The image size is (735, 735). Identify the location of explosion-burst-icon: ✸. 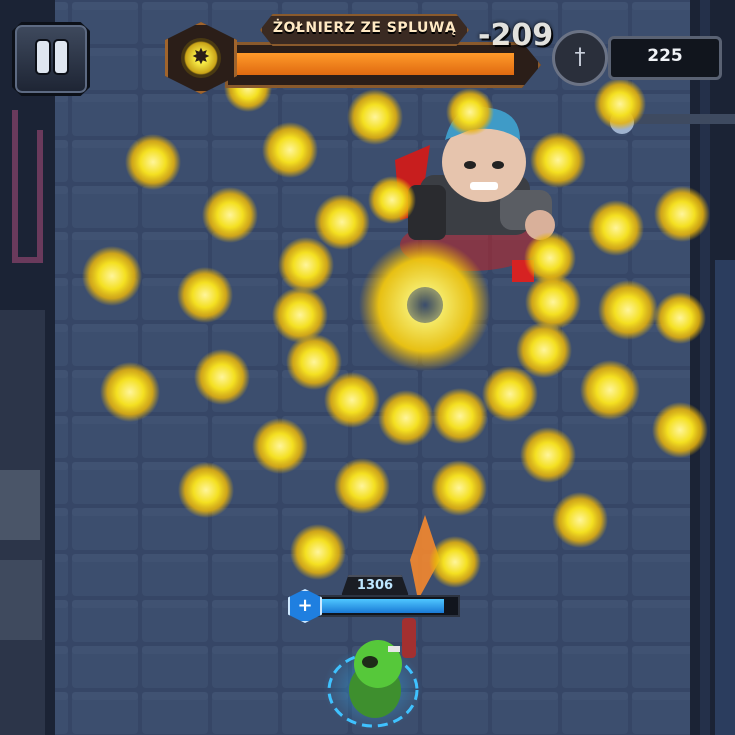
(201, 58).